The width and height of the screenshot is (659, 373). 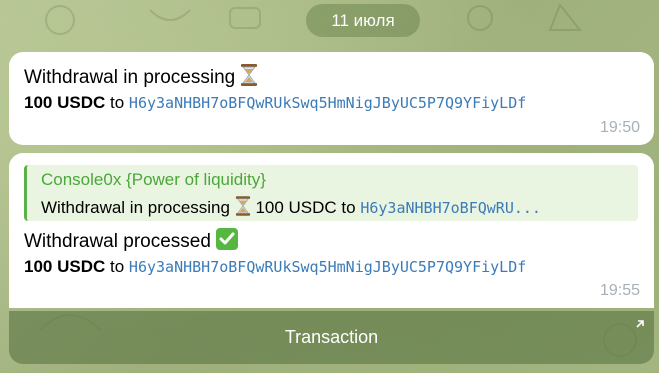 I want to click on check-mark-icon, so click(x=227, y=242).